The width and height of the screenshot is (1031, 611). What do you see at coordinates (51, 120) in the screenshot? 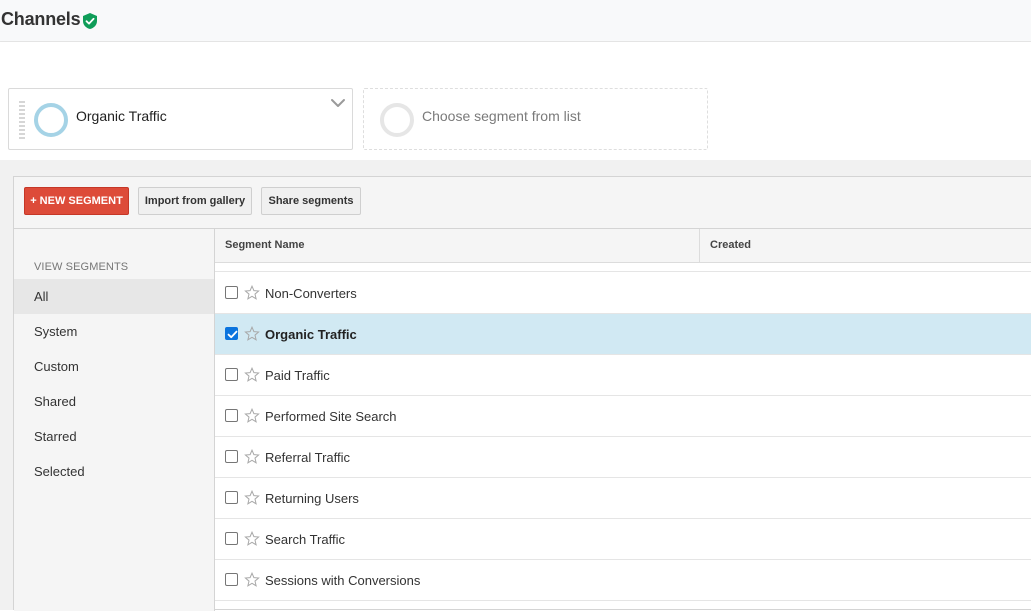
I see `segment-ring-icon` at bounding box center [51, 120].